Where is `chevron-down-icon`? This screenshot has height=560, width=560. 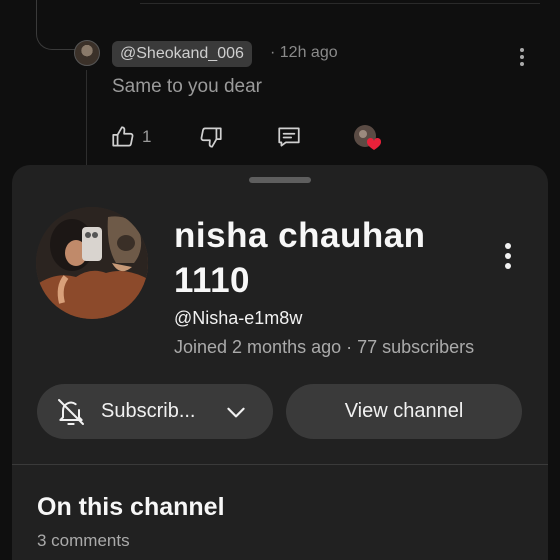
chevron-down-icon is located at coordinates (236, 412).